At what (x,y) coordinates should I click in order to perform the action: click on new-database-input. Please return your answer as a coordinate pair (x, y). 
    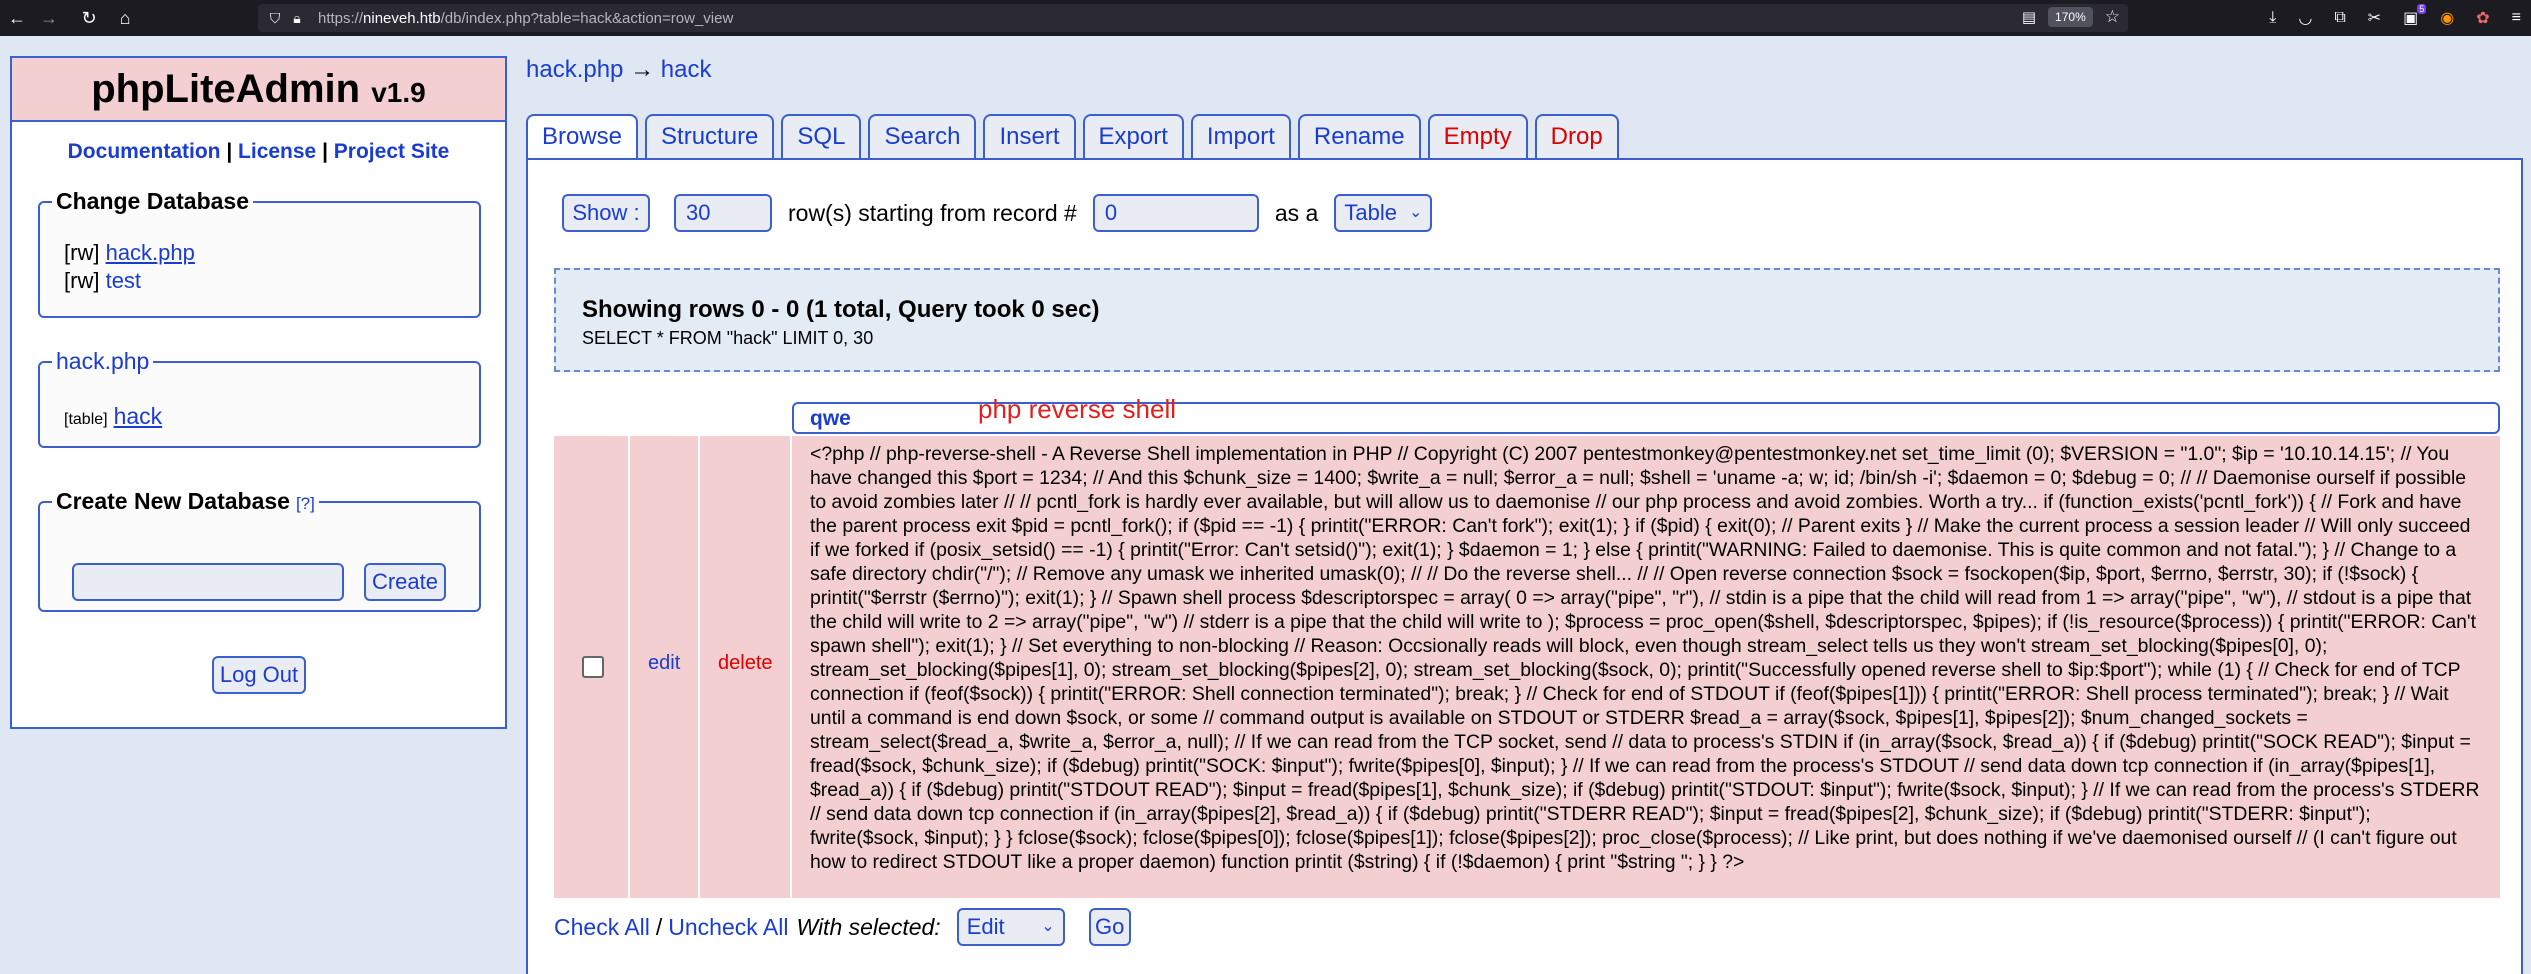
    Looking at the image, I should click on (208, 582).